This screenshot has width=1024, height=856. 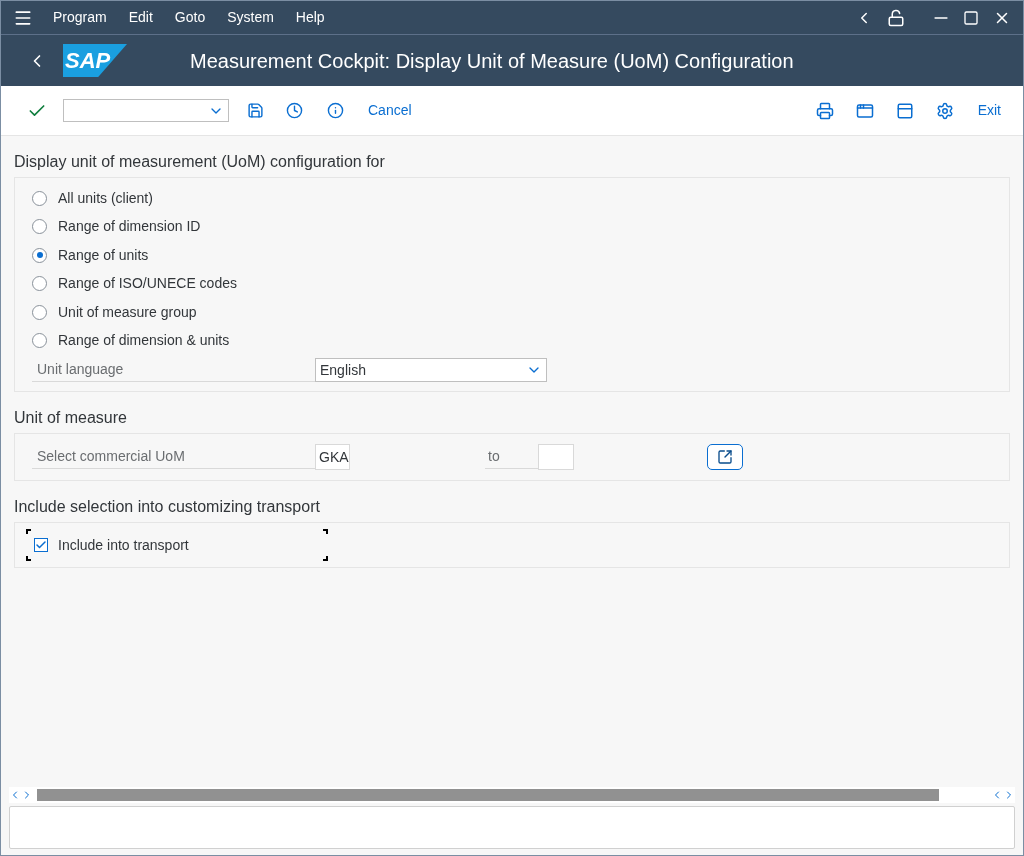 I want to click on settings-icon, so click(x=944, y=110).